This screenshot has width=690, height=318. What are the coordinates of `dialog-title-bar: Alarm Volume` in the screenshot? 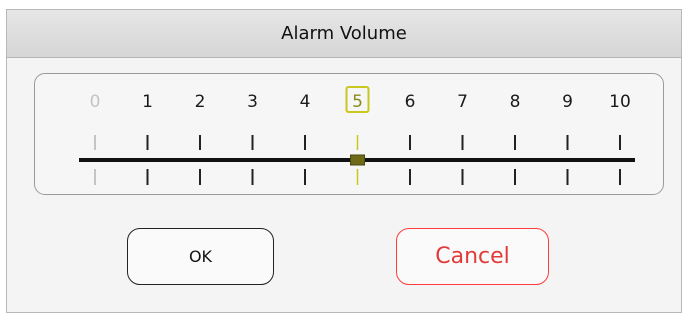 It's located at (344, 34).